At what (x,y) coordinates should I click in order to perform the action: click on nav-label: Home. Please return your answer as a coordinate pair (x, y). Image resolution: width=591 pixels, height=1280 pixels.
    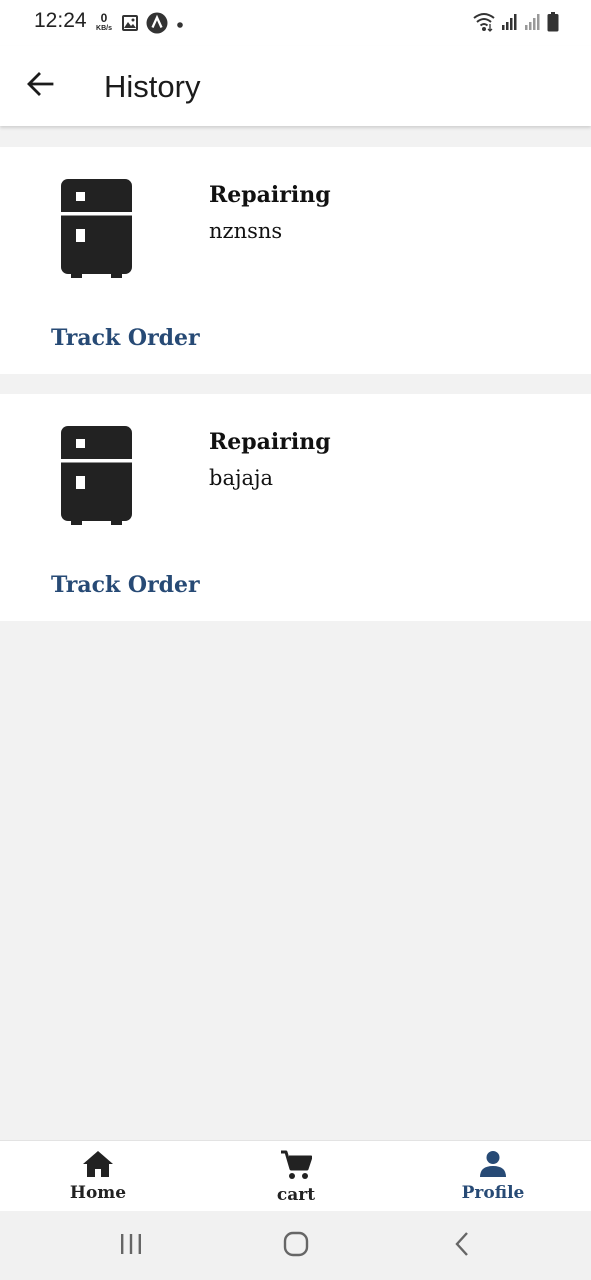
    Looking at the image, I should click on (98, 1193).